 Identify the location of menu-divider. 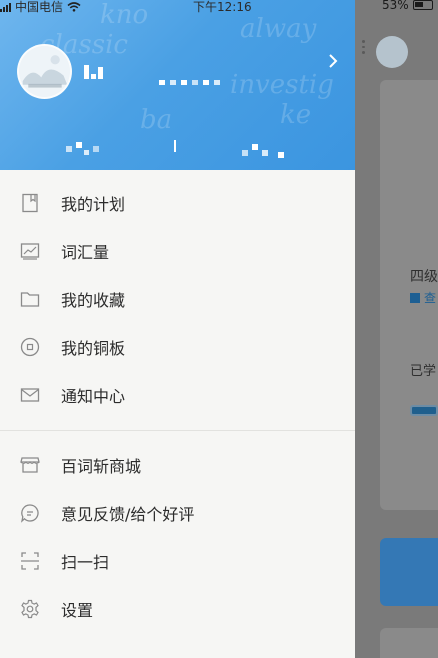
(177, 430).